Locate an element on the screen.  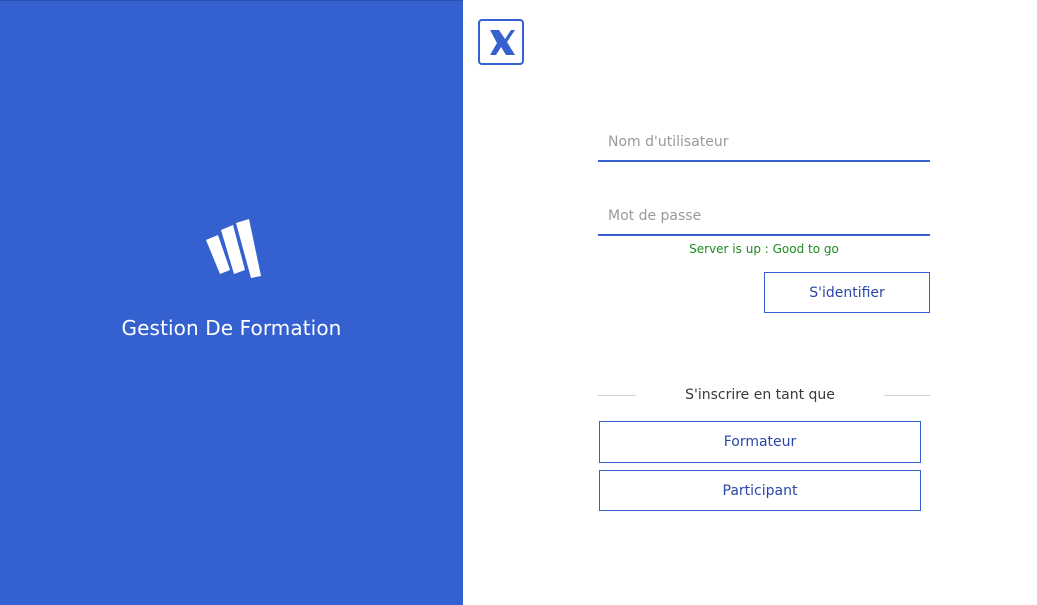
login-button: S'identifier is located at coordinates (847, 292).